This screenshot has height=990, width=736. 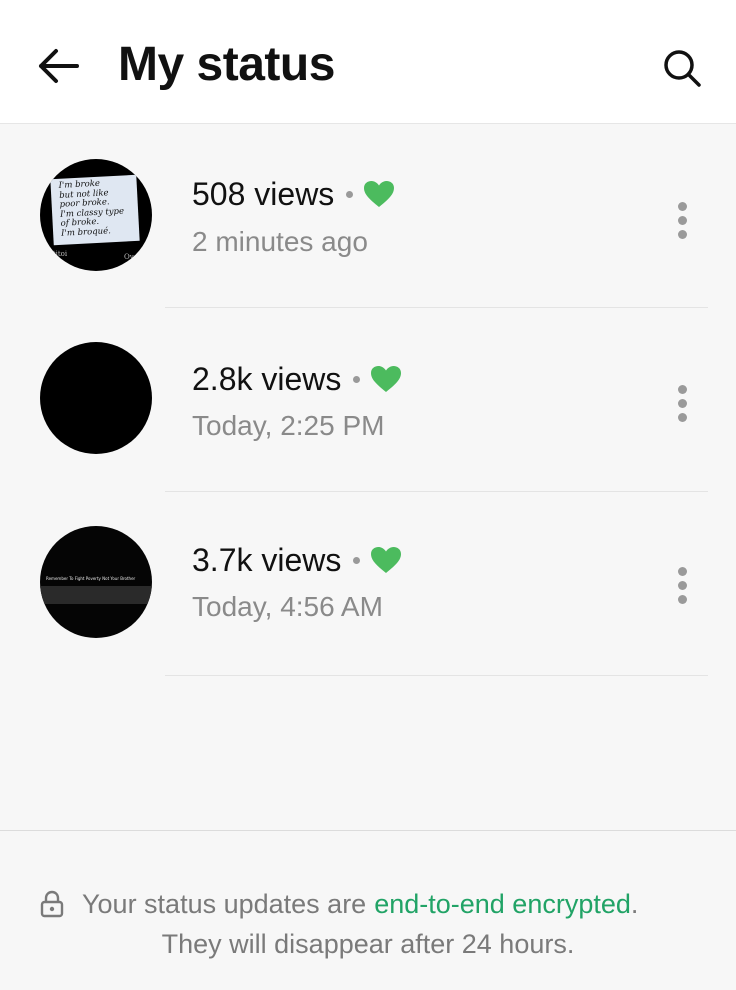 What do you see at coordinates (436, 675) in the screenshot?
I see `row-divider` at bounding box center [436, 675].